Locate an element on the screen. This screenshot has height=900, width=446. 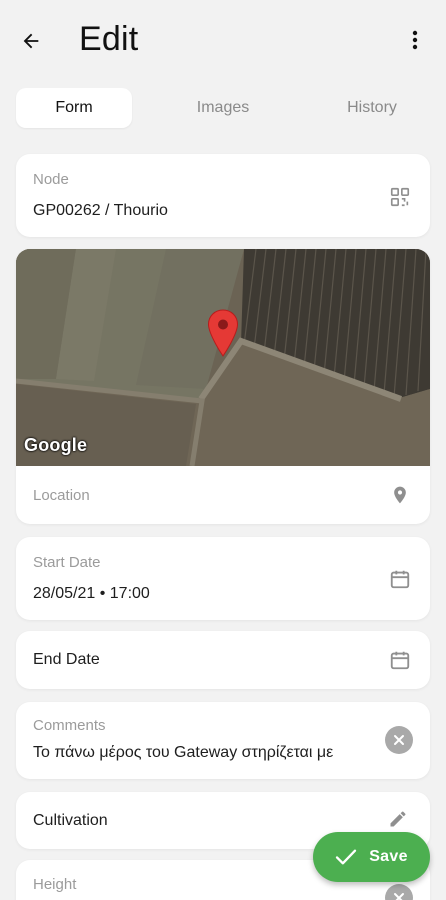
location-label: Location is located at coordinates (61, 495).